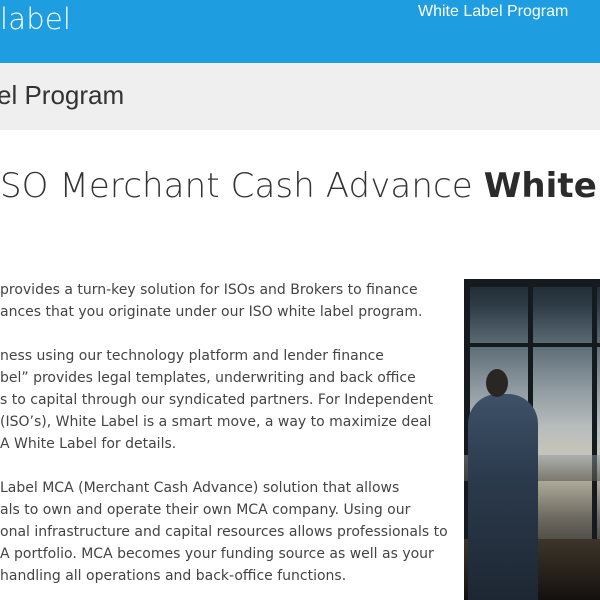  What do you see at coordinates (532, 439) in the screenshot?
I see `businessman-photo` at bounding box center [532, 439].